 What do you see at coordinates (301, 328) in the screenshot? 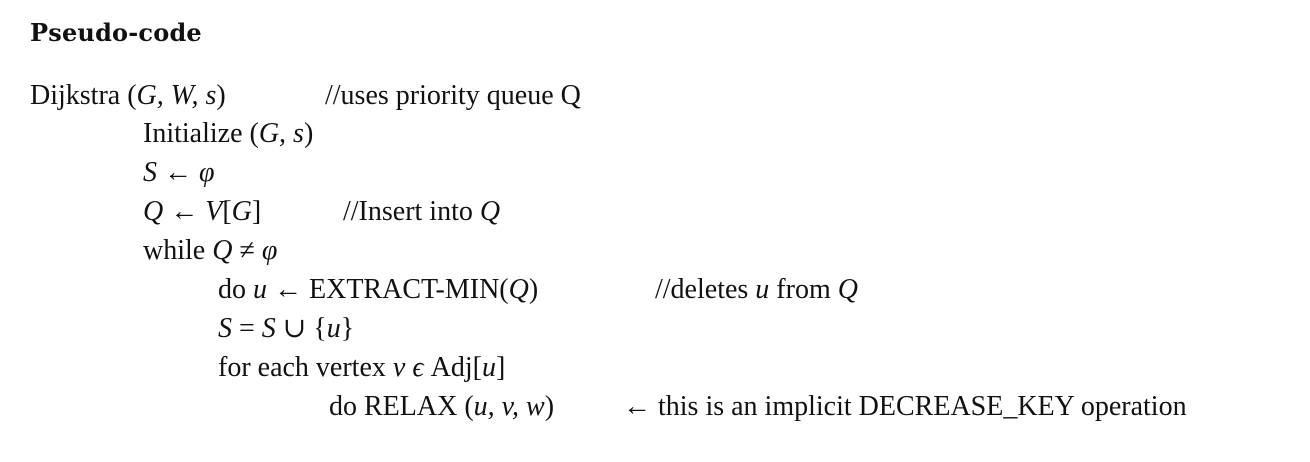
I see `union-open: ∪ {` at bounding box center [301, 328].